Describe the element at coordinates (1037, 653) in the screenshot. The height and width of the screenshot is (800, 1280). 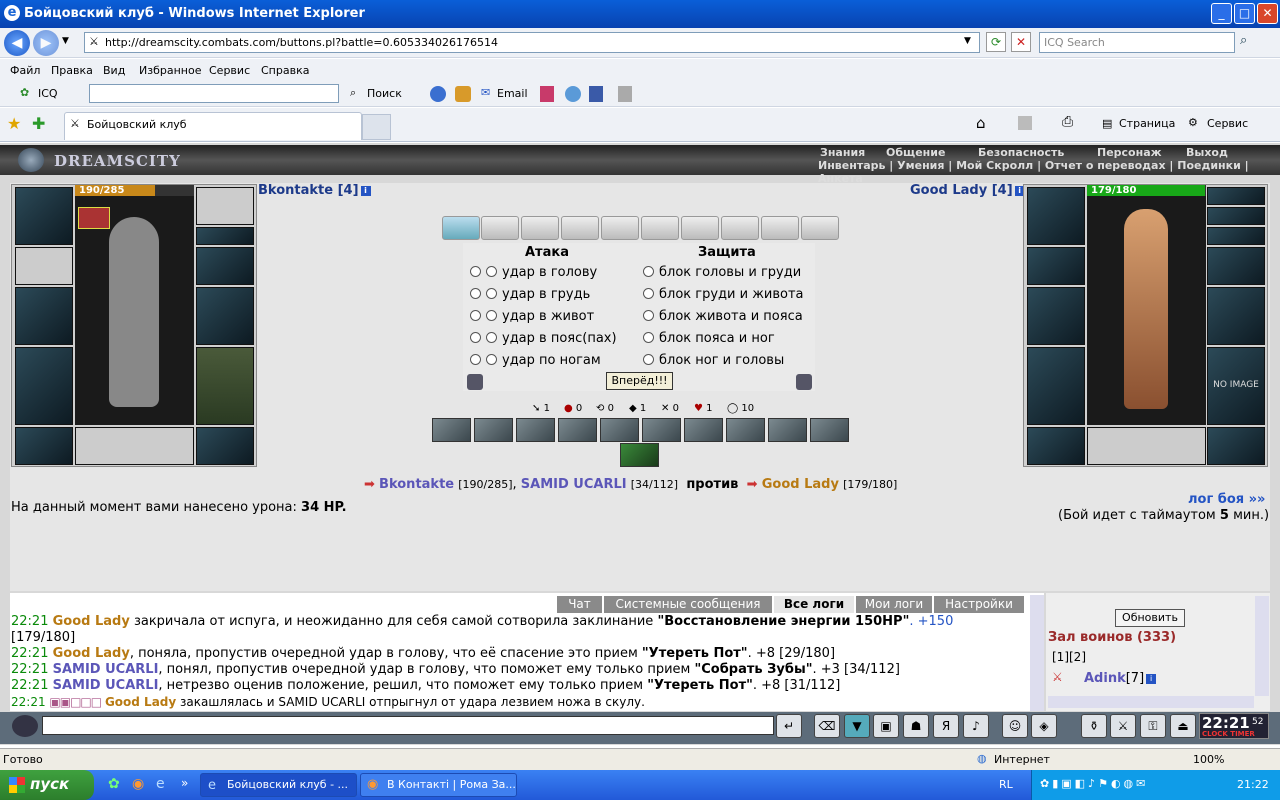
I see `chat-scrollbar` at that location.